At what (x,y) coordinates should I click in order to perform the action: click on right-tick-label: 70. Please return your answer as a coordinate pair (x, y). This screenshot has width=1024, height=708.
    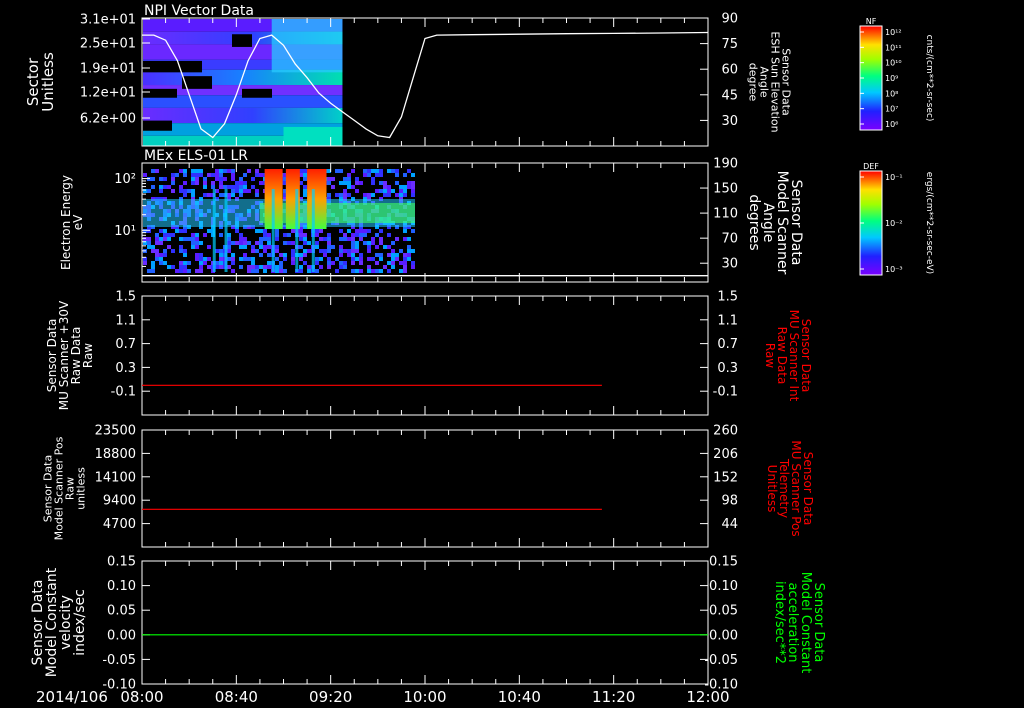
    Looking at the image, I should click on (729, 239).